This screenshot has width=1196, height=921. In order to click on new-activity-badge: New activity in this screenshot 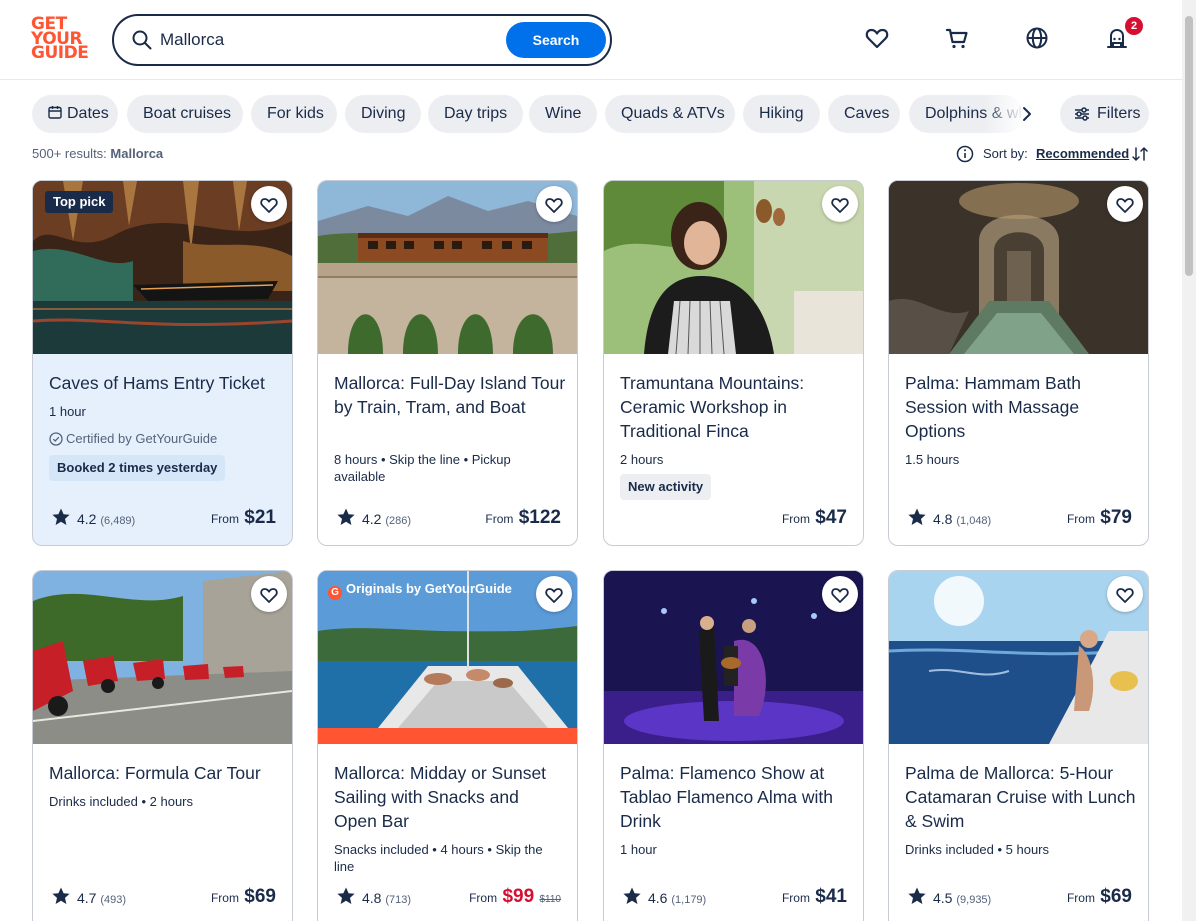, I will do `click(666, 487)`.